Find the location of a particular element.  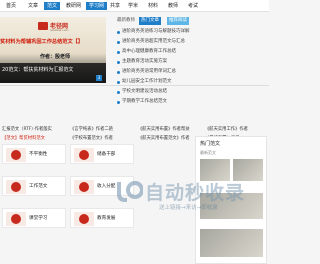

list-item: 主题教育活动实施方案 is located at coordinates (192, 62).